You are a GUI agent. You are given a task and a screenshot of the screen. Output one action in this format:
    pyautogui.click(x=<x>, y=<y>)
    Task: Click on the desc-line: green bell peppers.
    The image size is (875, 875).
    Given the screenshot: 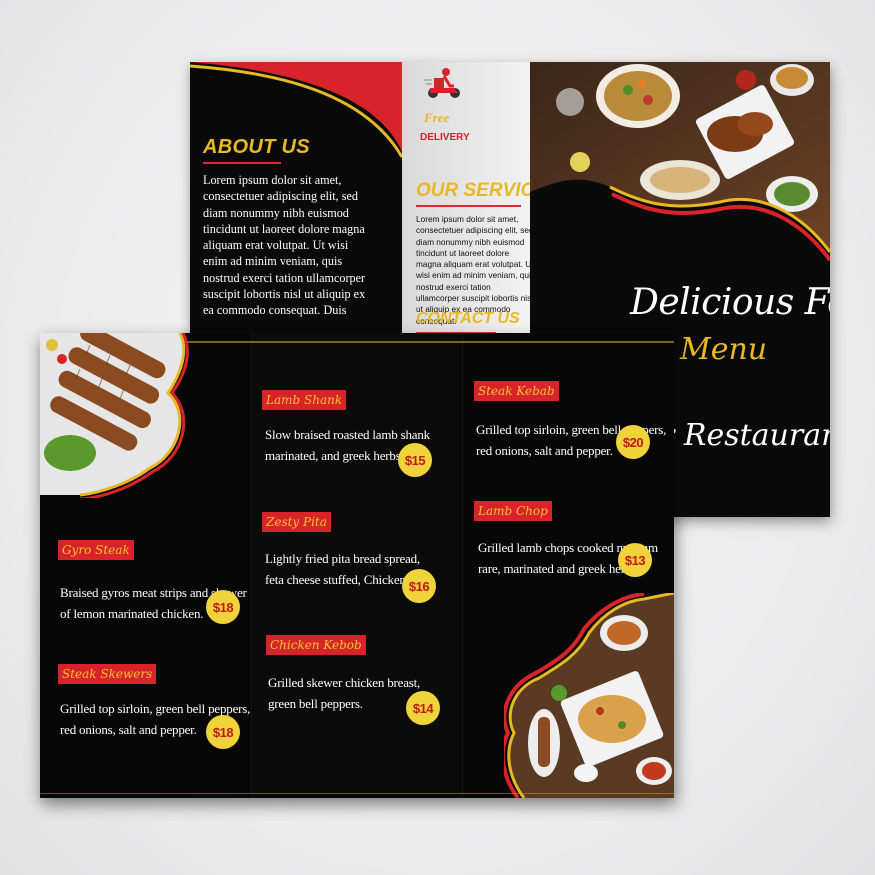 What is the action you would take?
    pyautogui.click(x=315, y=703)
    